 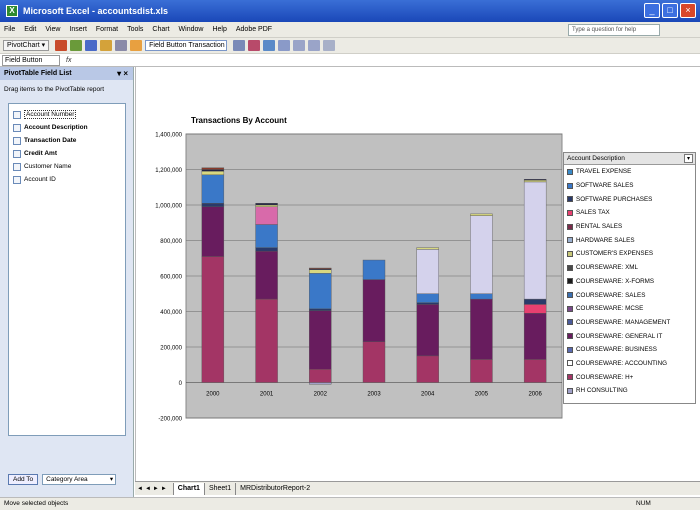 What do you see at coordinates (239, 45) in the screenshot?
I see `format-selection-icon` at bounding box center [239, 45].